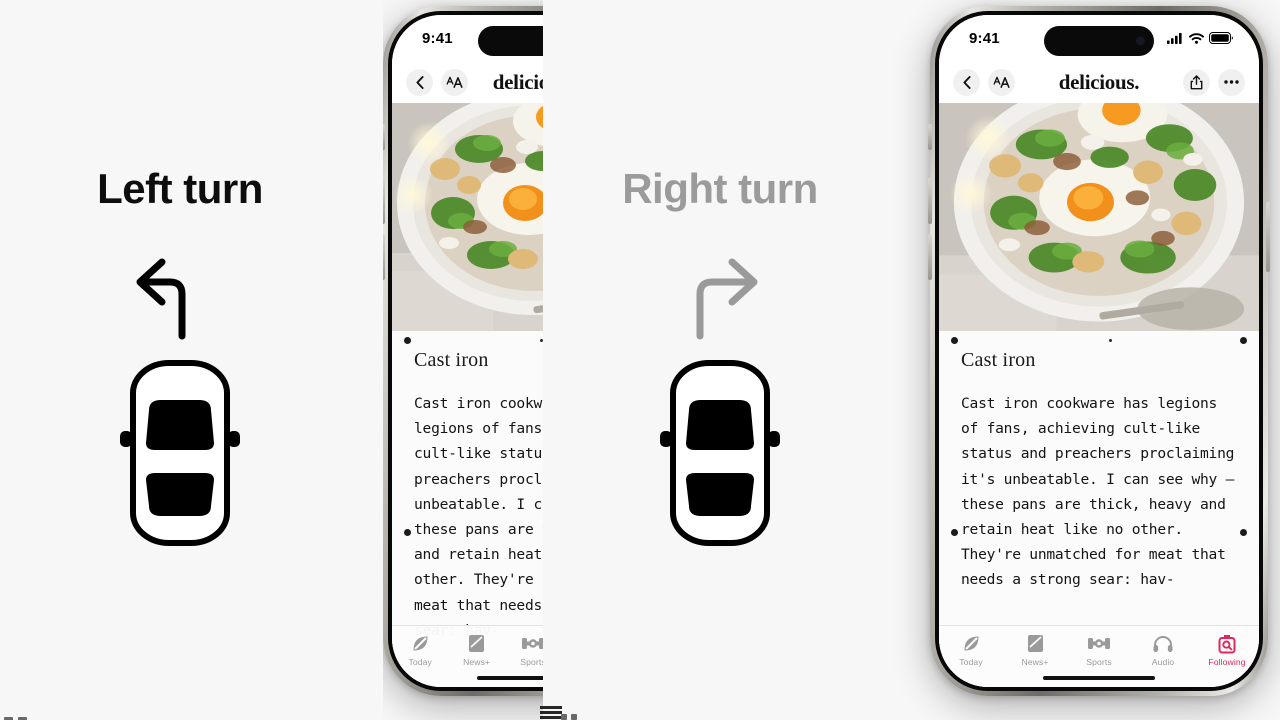  I want to click on front-camera-icon, so click(1140, 41).